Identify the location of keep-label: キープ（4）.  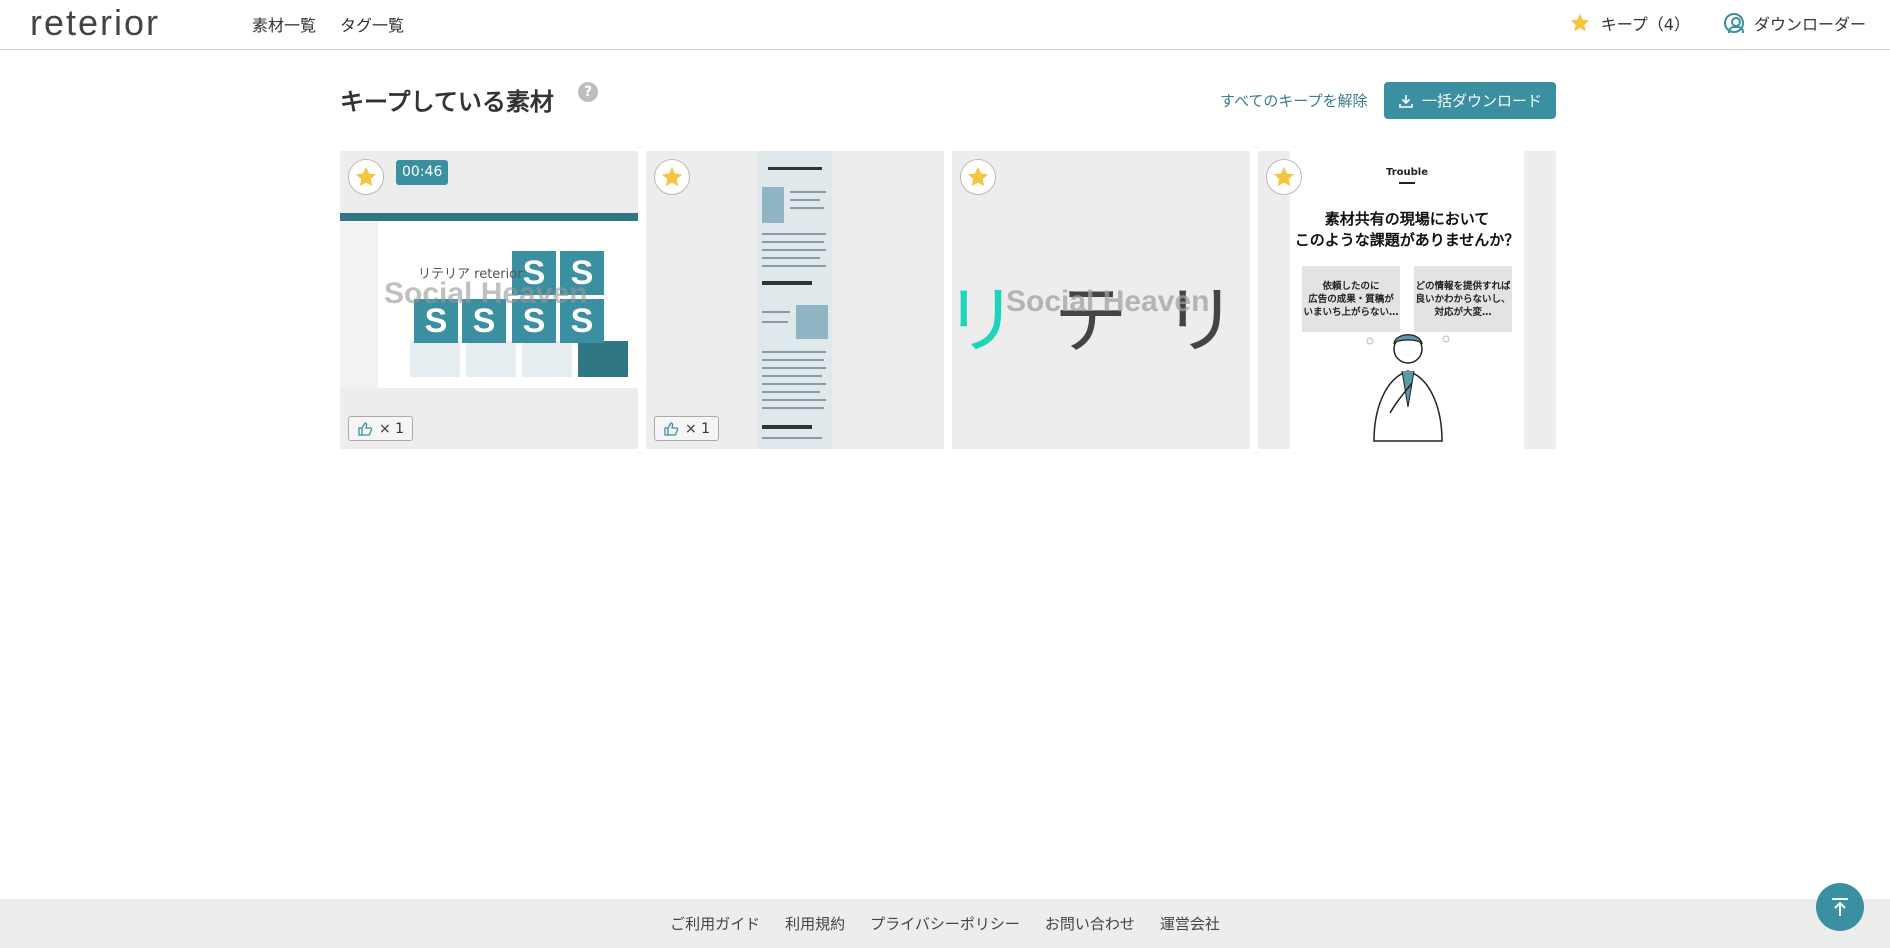
(1645, 24).